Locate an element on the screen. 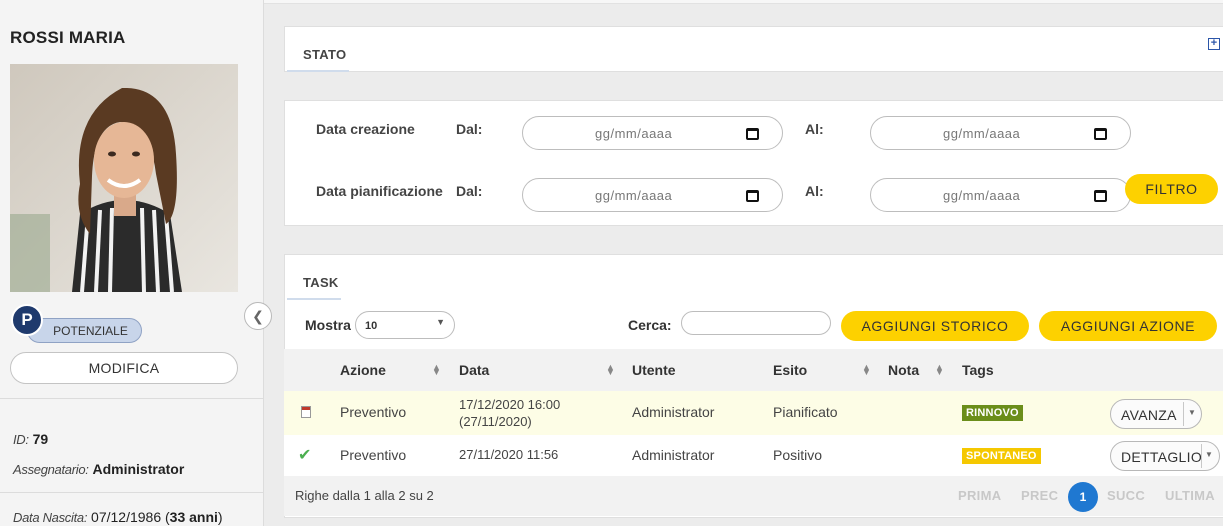 The height and width of the screenshot is (526, 1223). add-action-button: AGGIUNGI AZIONE is located at coordinates (1128, 326).